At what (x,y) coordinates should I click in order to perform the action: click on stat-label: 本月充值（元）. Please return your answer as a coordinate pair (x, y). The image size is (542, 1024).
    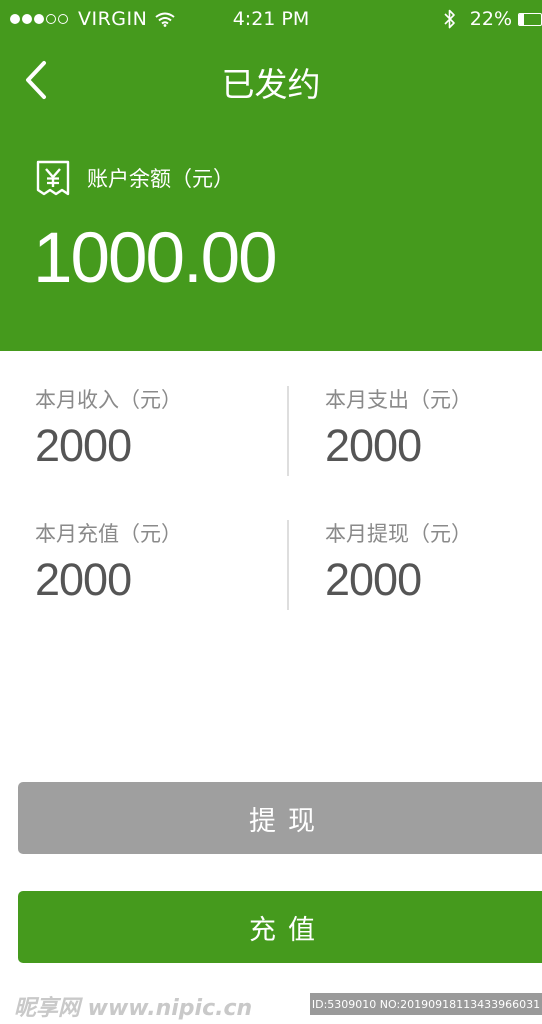
    Looking at the image, I should click on (108, 534).